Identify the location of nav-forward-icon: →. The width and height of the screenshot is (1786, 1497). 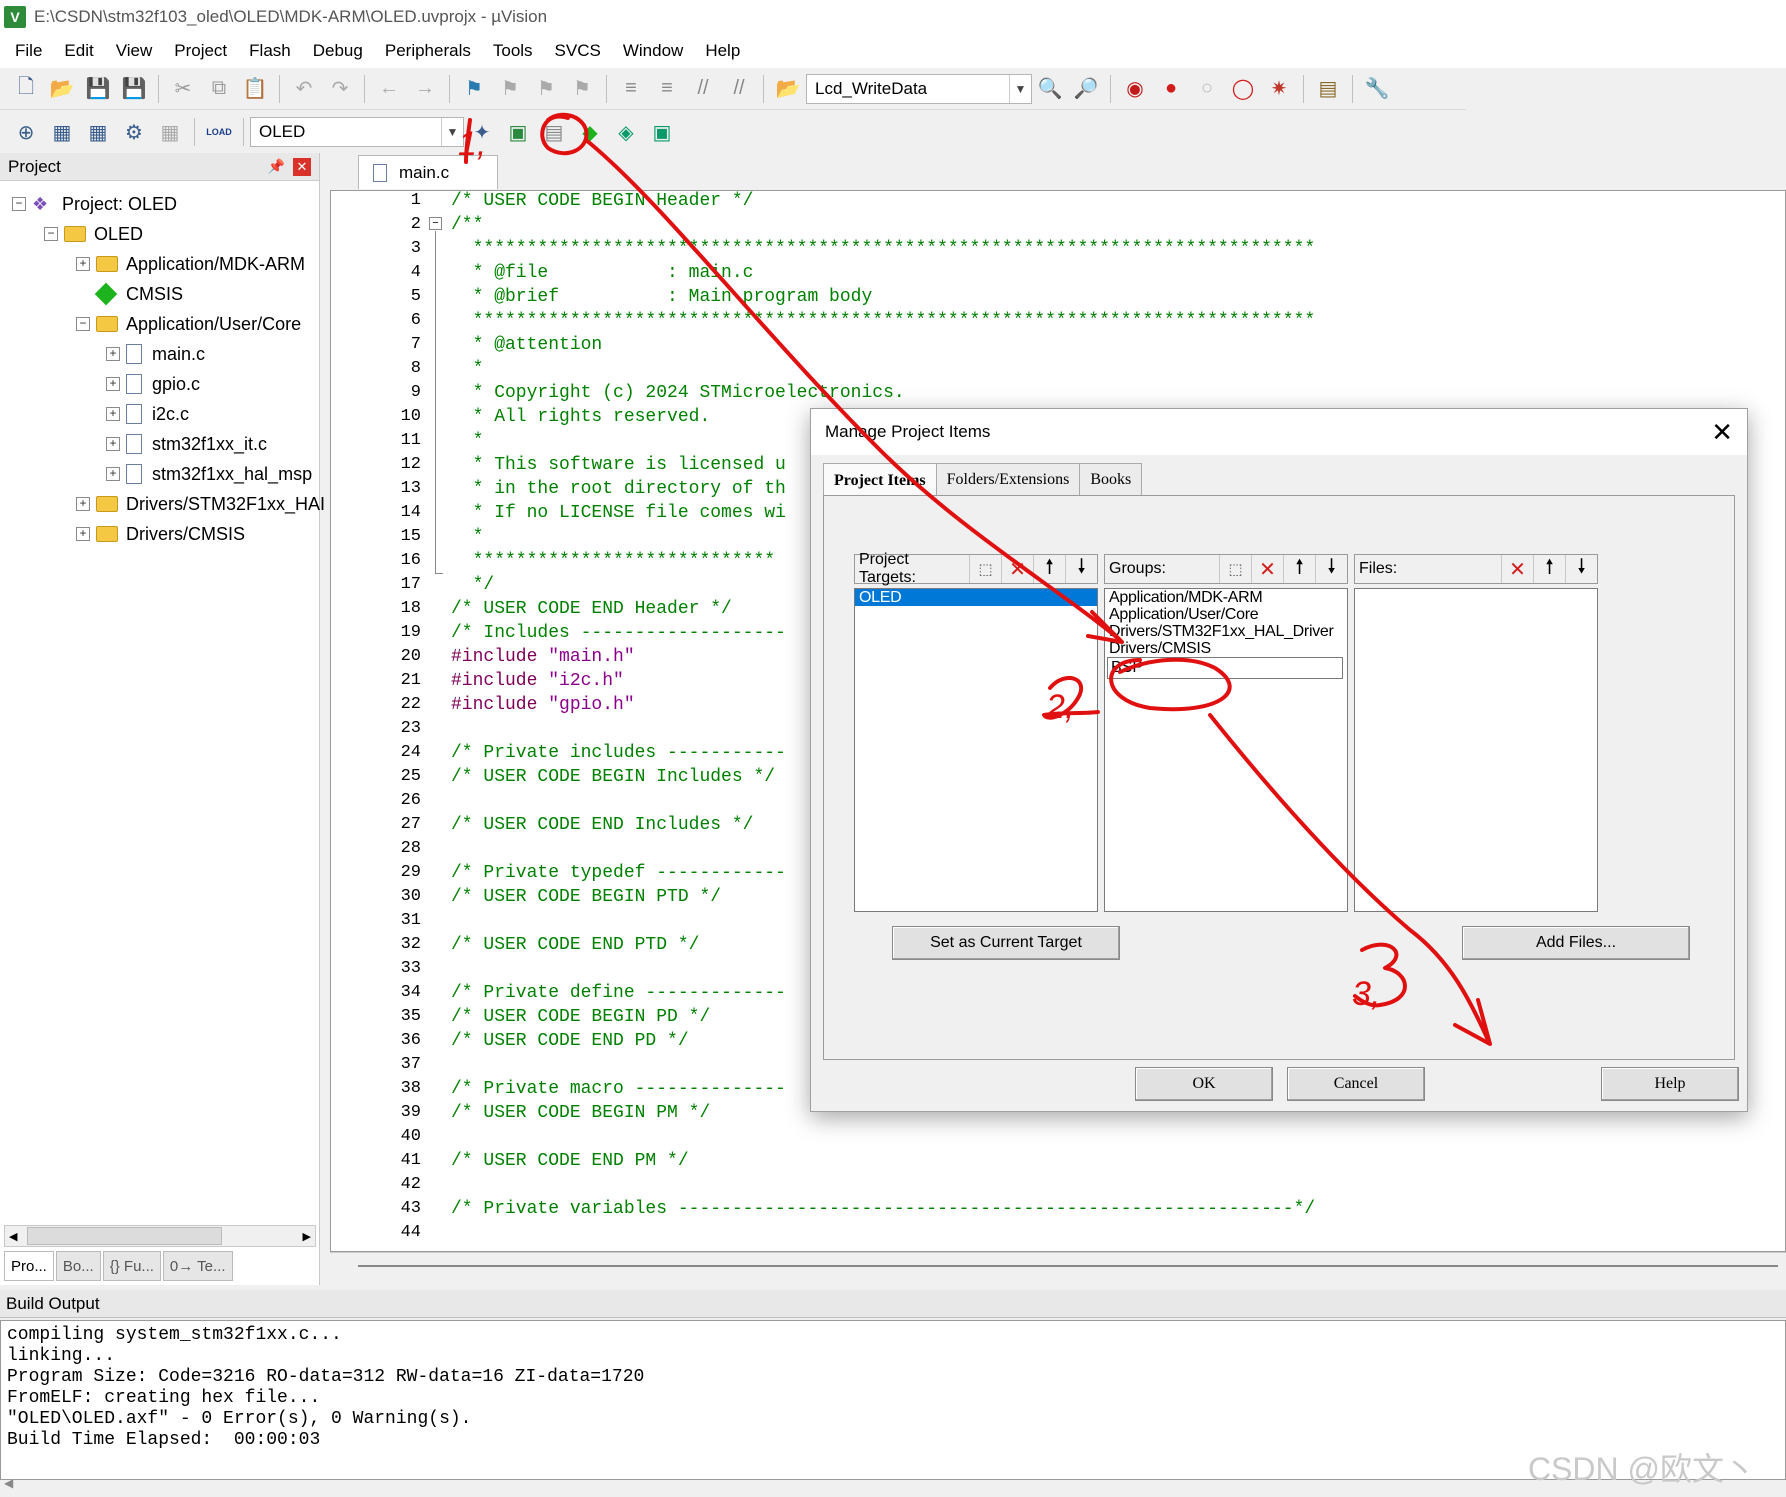
(425, 89).